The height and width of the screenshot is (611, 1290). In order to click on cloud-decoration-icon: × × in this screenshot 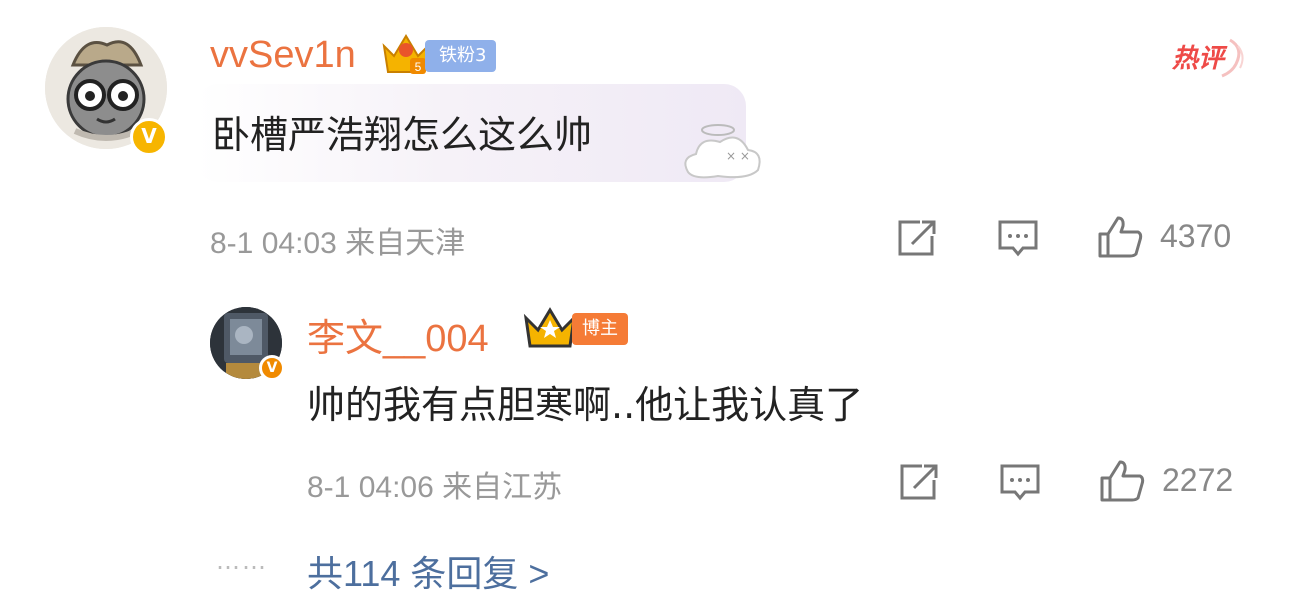, I will do `click(722, 151)`.